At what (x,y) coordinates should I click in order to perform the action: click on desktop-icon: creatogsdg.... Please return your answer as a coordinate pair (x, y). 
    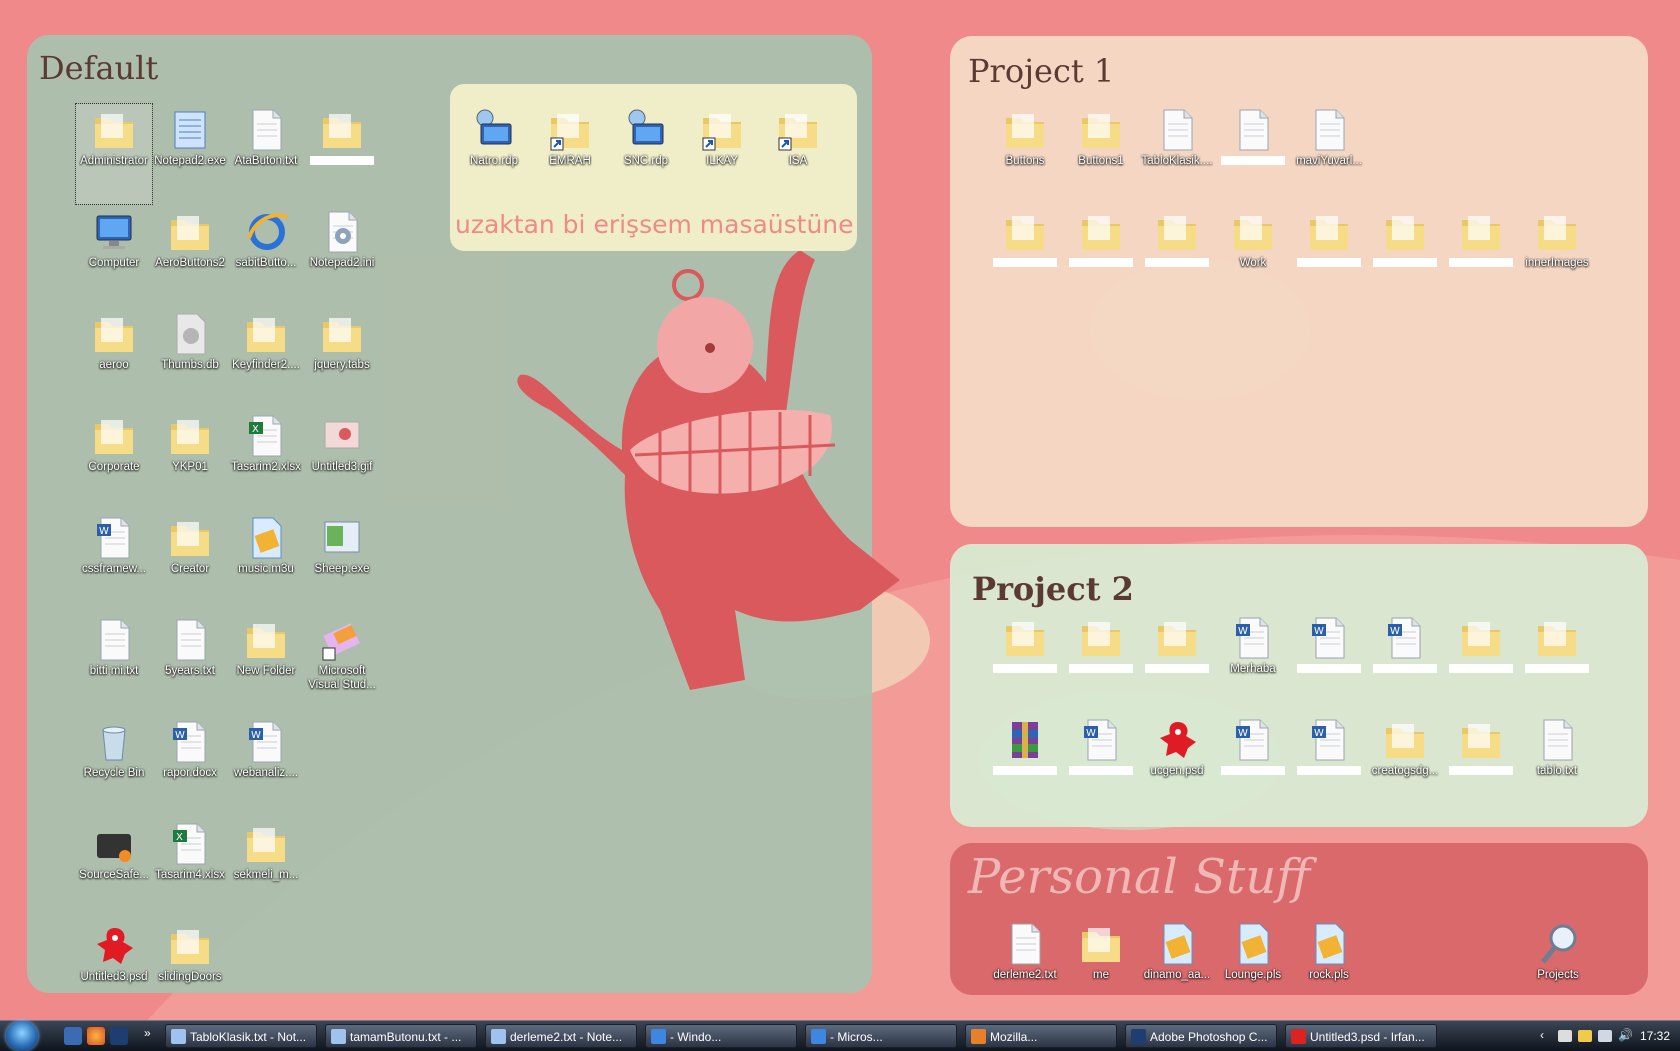
    Looking at the image, I should click on (1405, 764).